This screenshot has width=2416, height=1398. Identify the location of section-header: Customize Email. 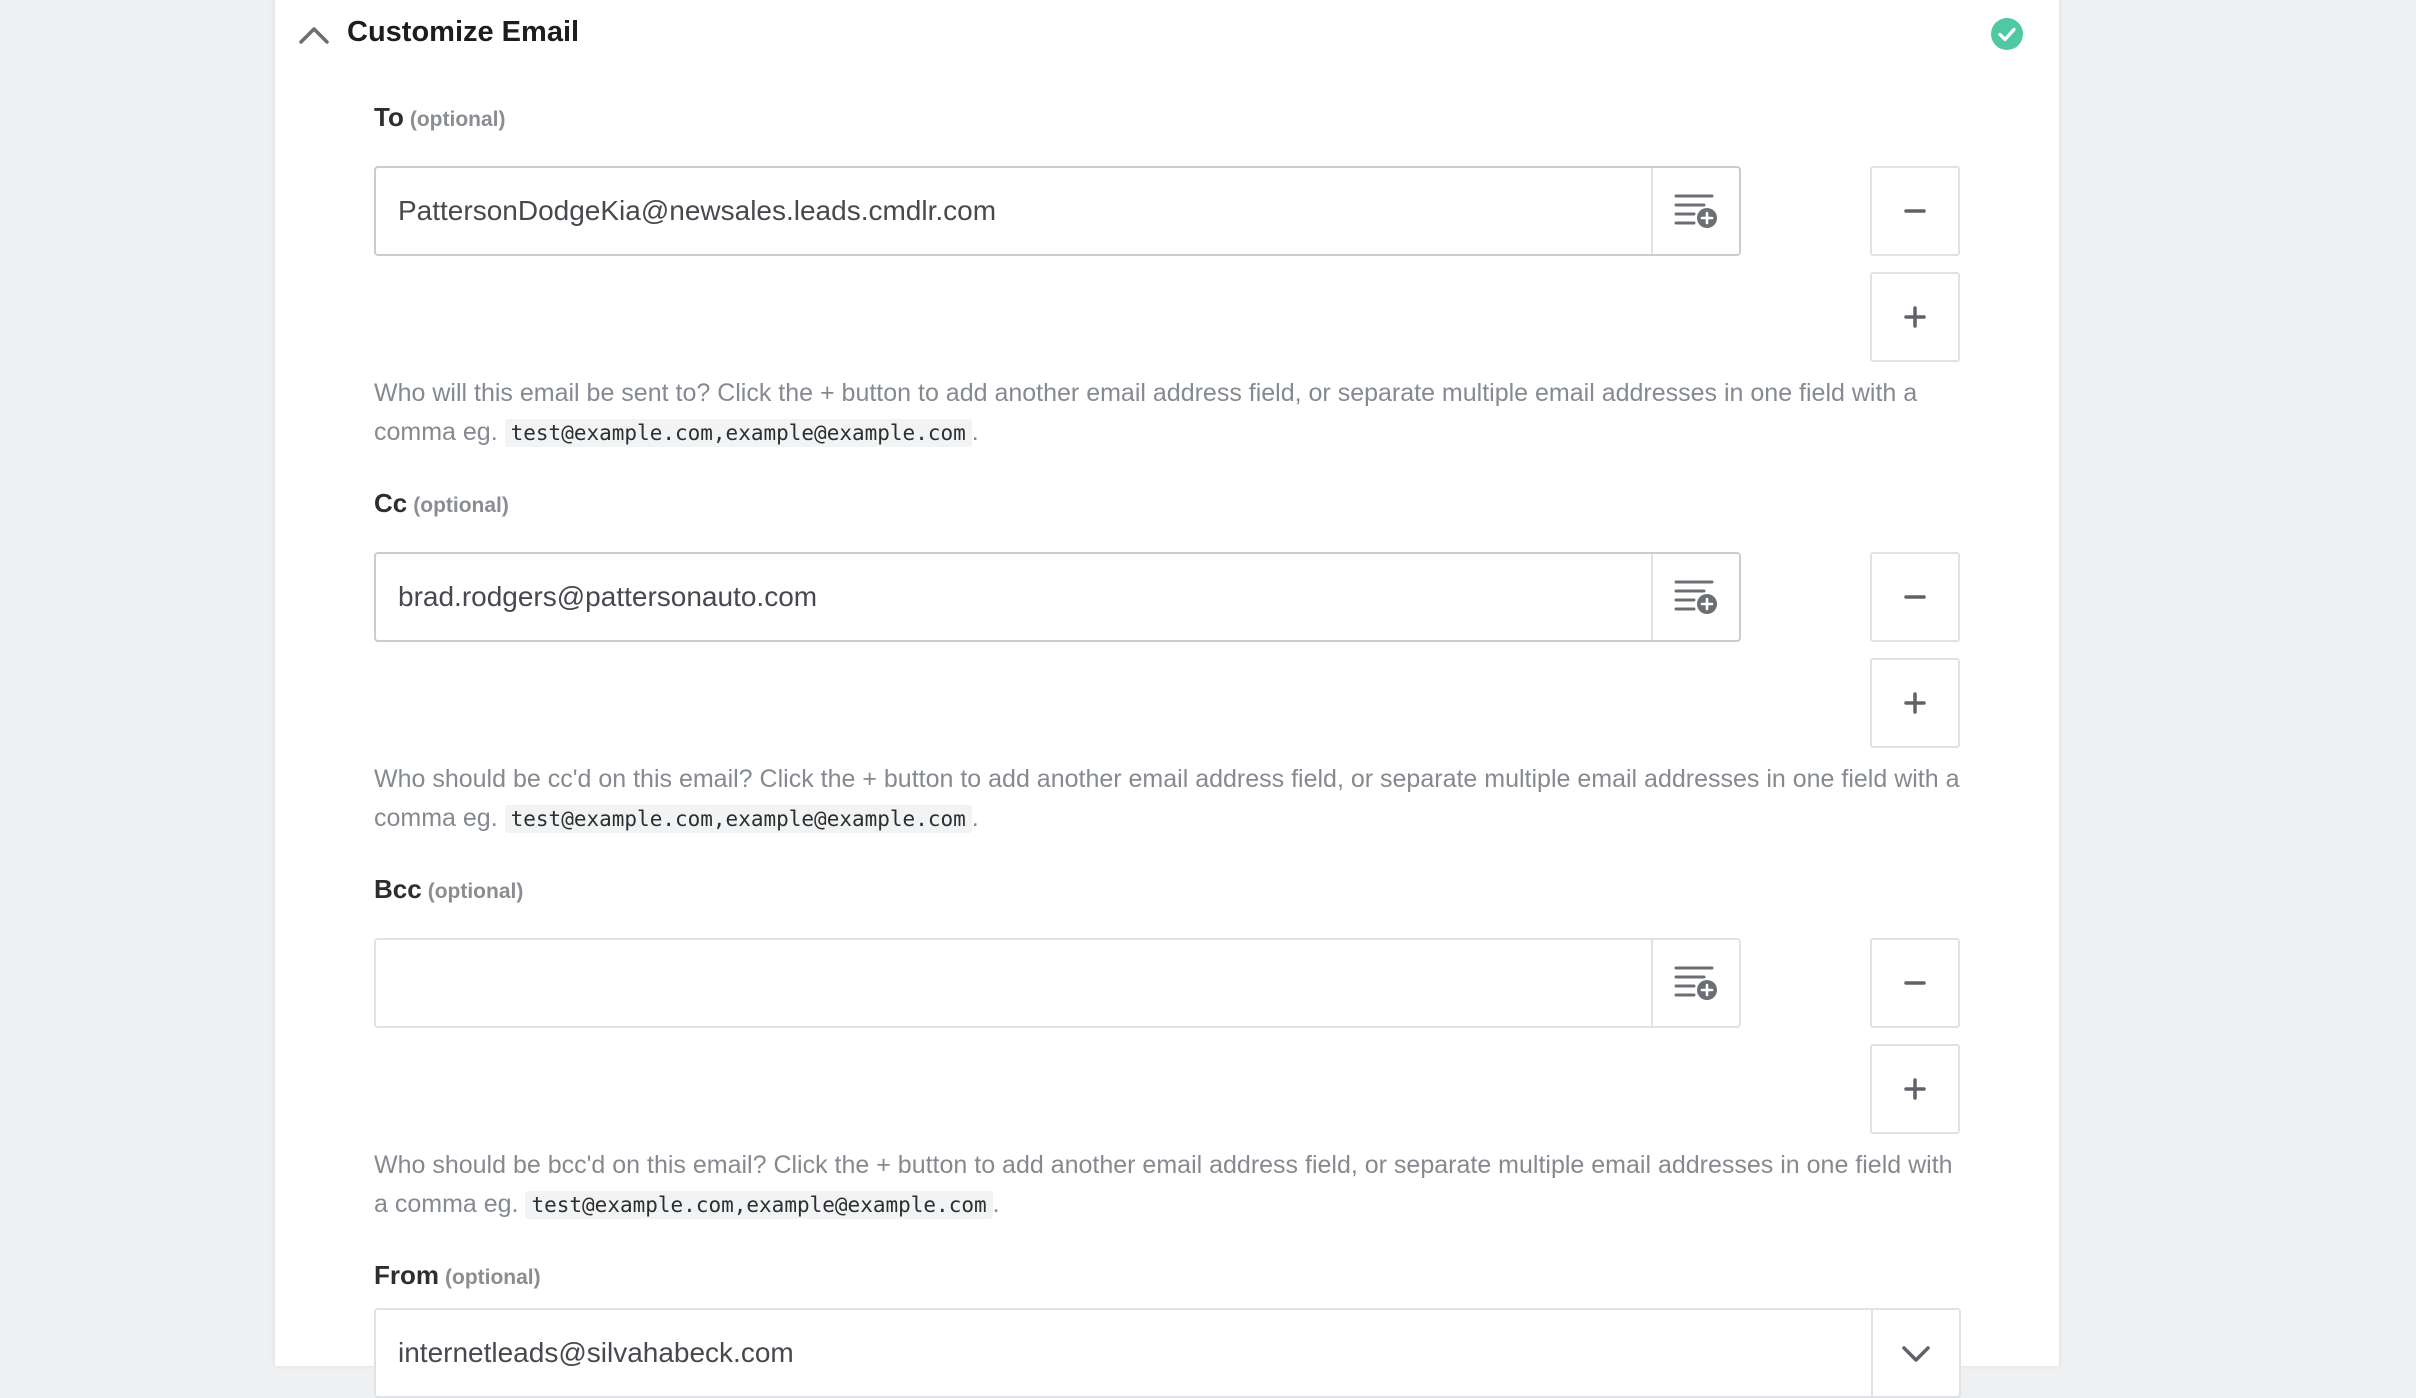
(1167, 36).